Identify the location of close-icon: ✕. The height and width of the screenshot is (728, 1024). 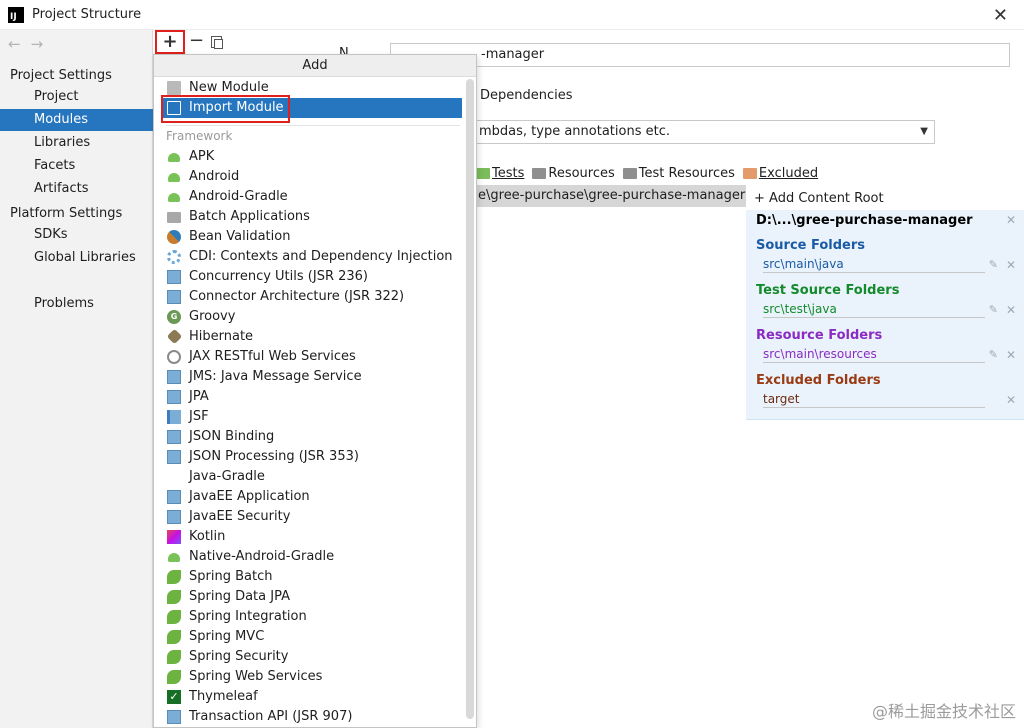
(1000, 15).